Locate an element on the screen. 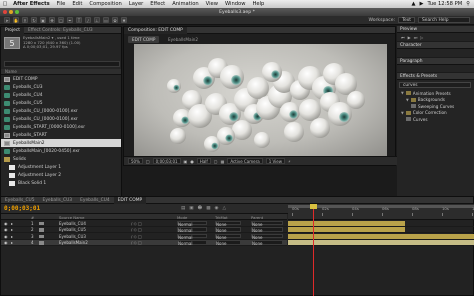  menu-layer: Layer is located at coordinates (135, 4).